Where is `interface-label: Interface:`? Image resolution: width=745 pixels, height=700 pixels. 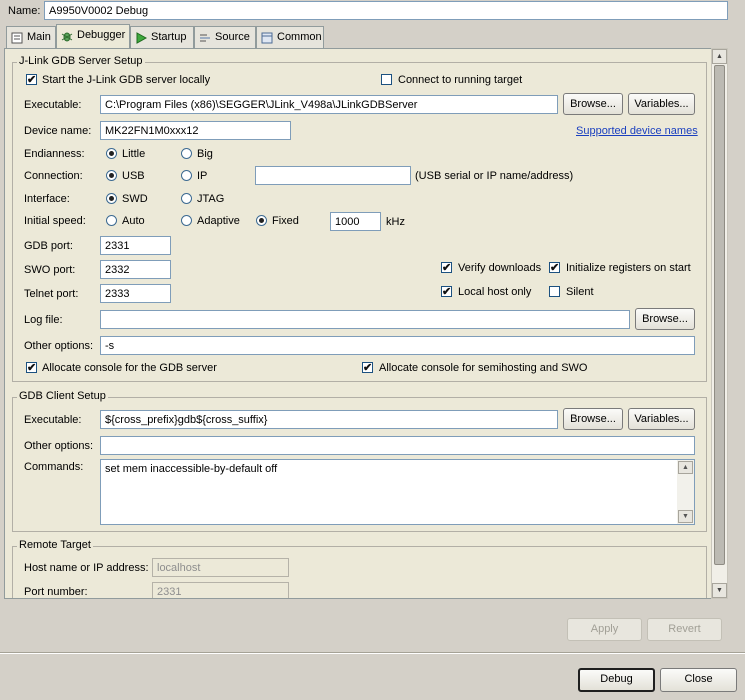
interface-label: Interface: is located at coordinates (47, 199).